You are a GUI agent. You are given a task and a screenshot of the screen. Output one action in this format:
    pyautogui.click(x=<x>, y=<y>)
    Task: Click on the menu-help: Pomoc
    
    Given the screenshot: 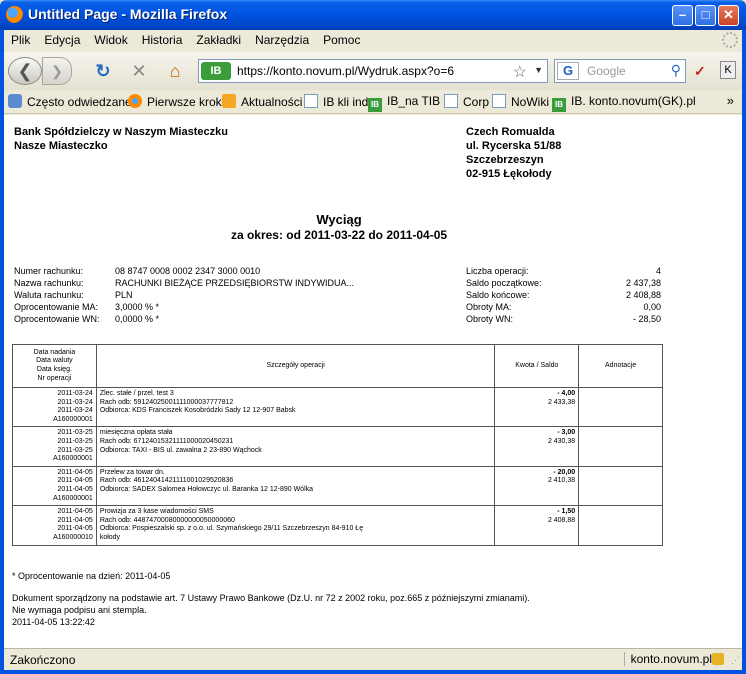 What is the action you would take?
    pyautogui.click(x=341, y=40)
    